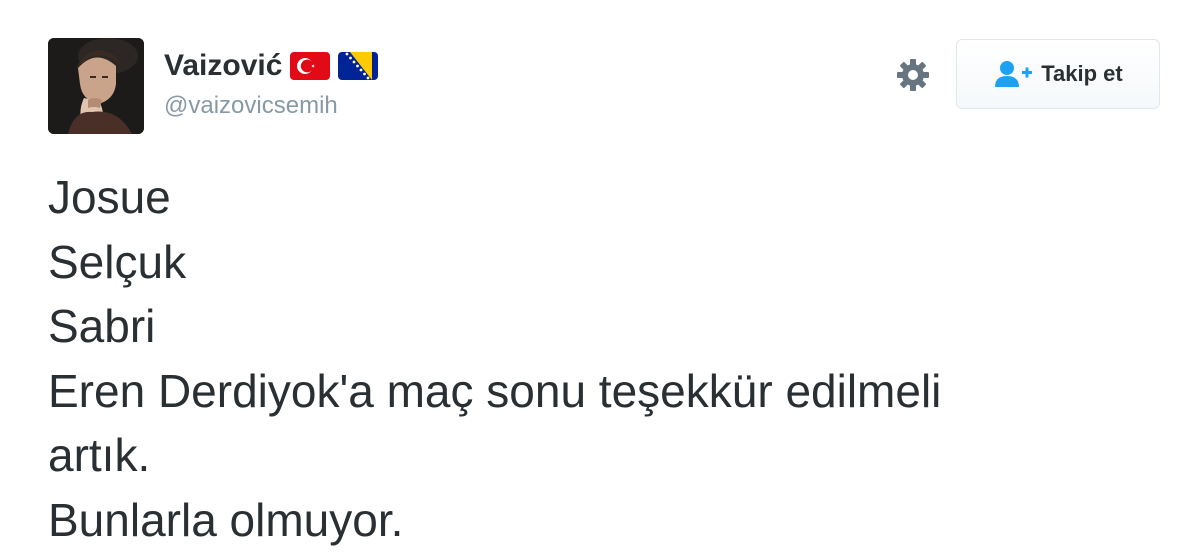 The image size is (1200, 555). What do you see at coordinates (223, 66) in the screenshot?
I see `display-name: Vaizović` at bounding box center [223, 66].